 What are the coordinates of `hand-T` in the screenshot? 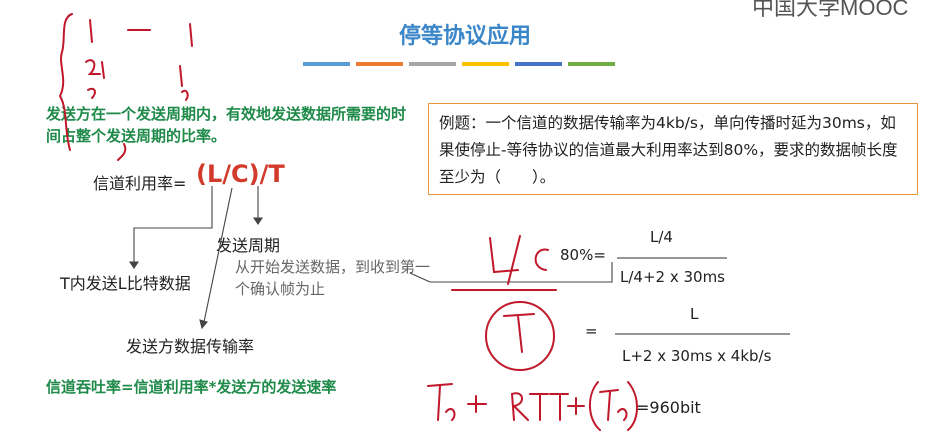 It's located at (519, 333).